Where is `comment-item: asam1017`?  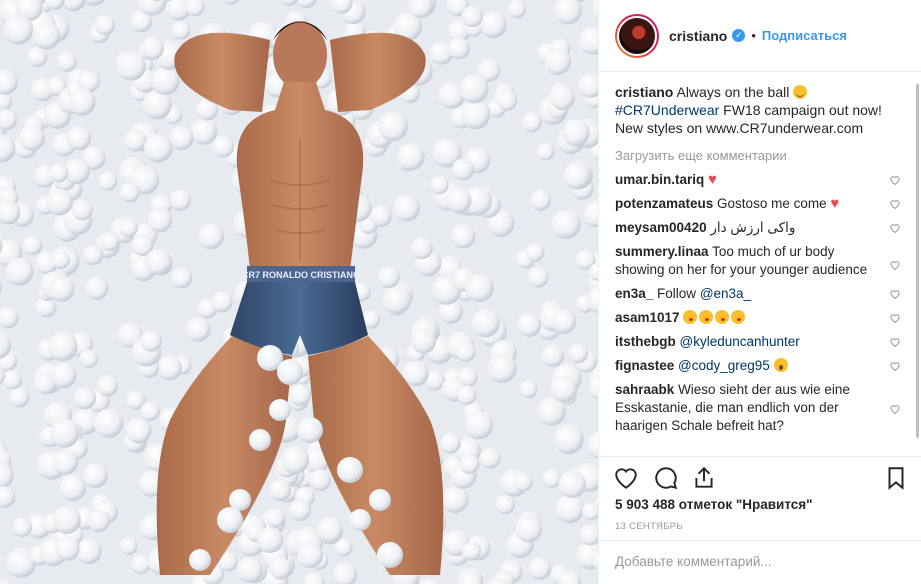
comment-item: asam1017 is located at coordinates (764, 318).